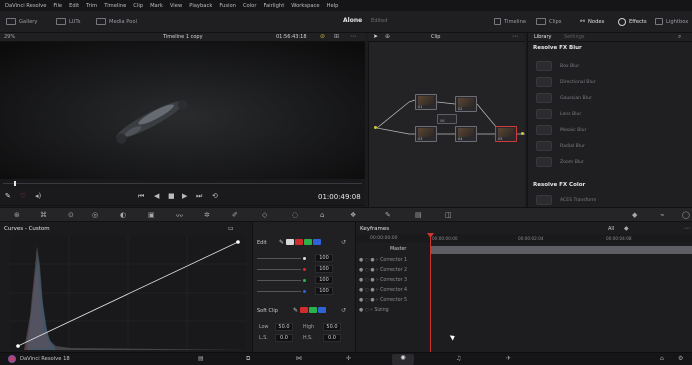  I want to click on scrubber-bar, so click(182, 183).